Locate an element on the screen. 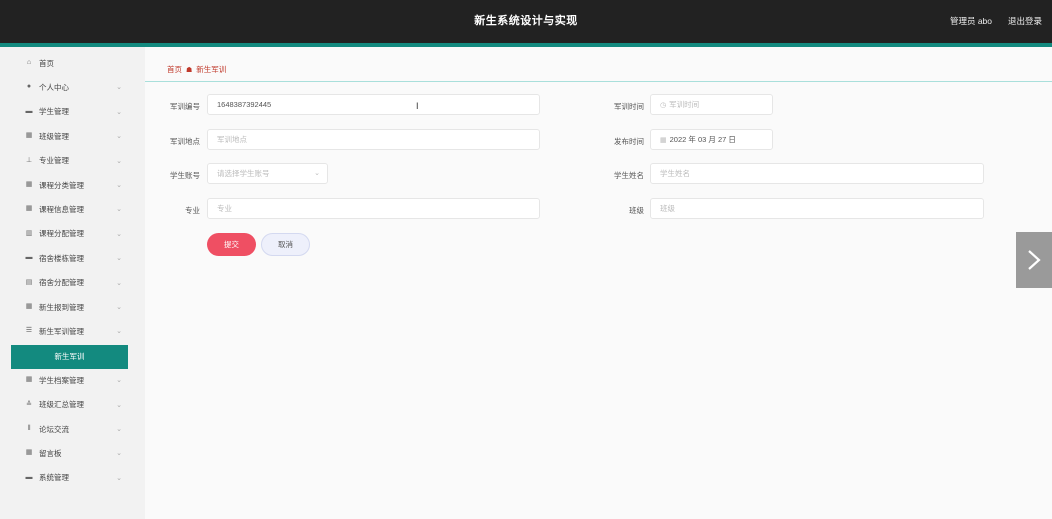 The height and width of the screenshot is (519, 1052). training-place-label: 军训地点 is located at coordinates (185, 141).